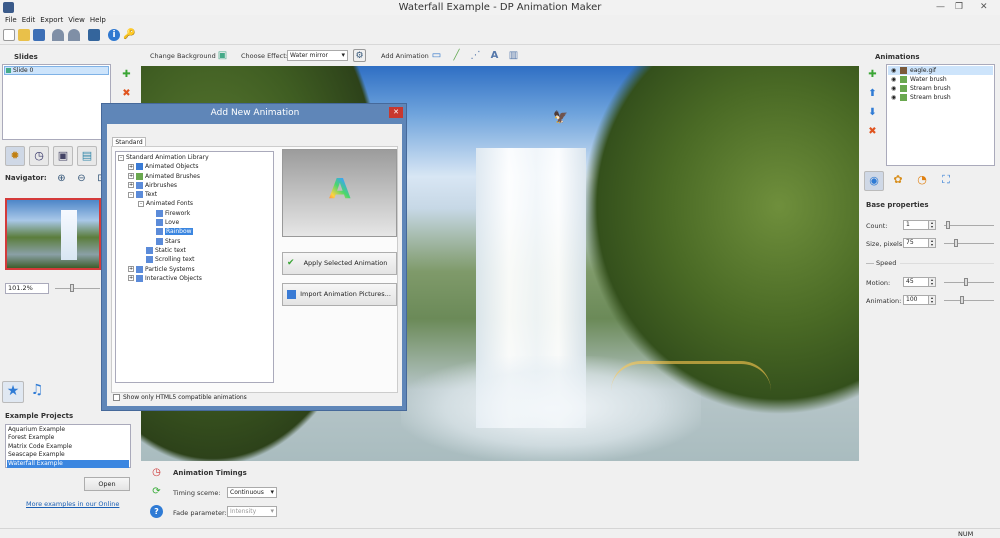 The width and height of the screenshot is (1000, 538). Describe the element at coordinates (946, 181) in the screenshot. I see `tab-resize-icon: ⛶` at that location.